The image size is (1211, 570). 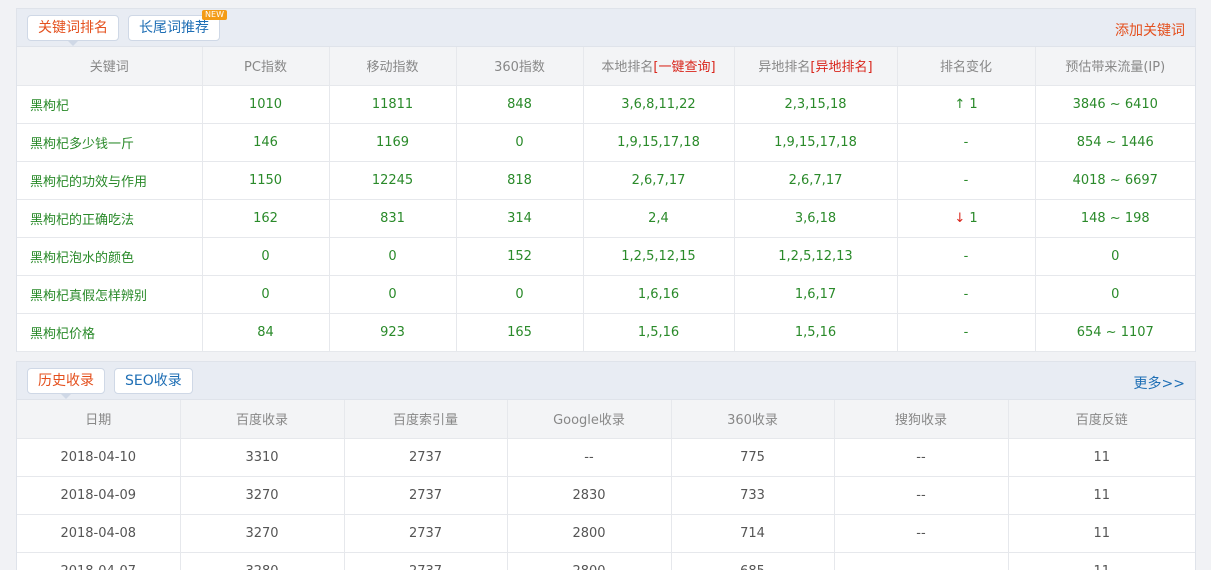 What do you see at coordinates (684, 67) in the screenshot?
I see `one-click-query-link: [一键查询]` at bounding box center [684, 67].